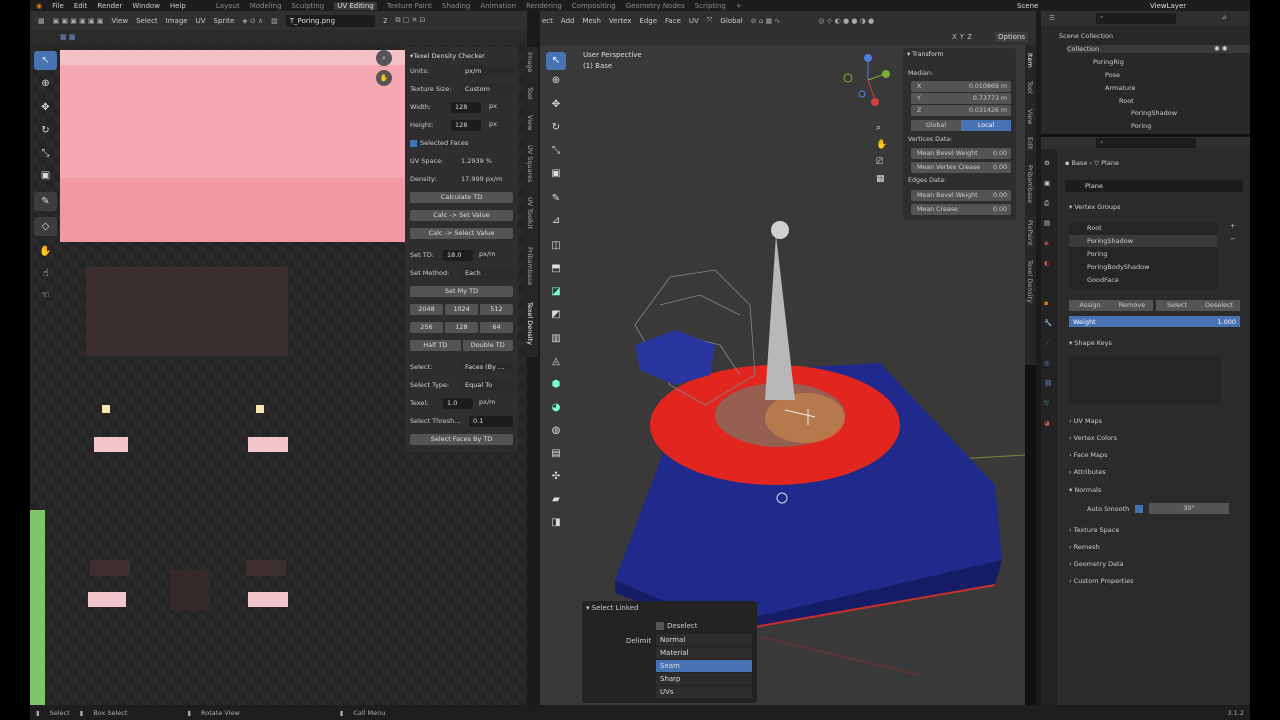  What do you see at coordinates (461, 197) in the screenshot?
I see `calculate-td-button: Calculate TD` at bounding box center [461, 197].